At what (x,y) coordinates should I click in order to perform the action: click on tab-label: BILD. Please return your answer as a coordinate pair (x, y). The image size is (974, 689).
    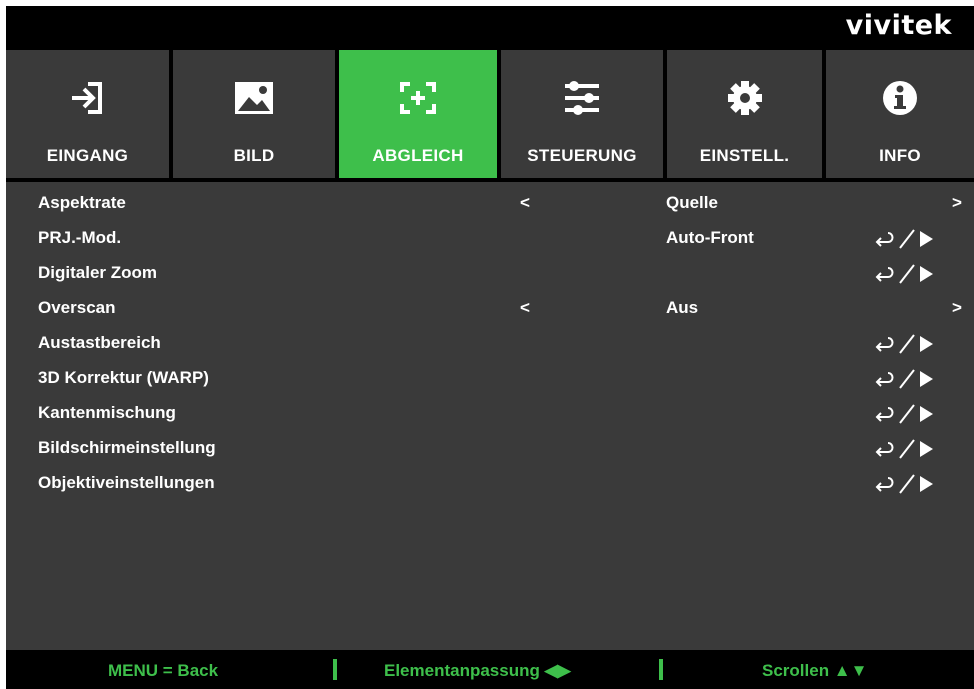
    Looking at the image, I should click on (254, 155).